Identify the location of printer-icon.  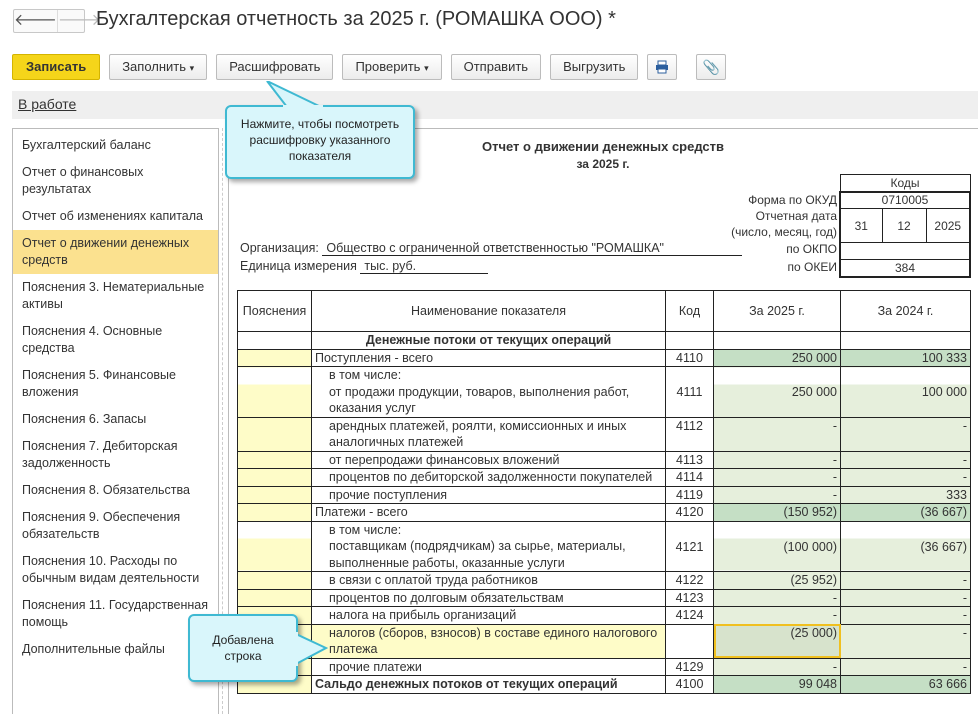
(662, 67).